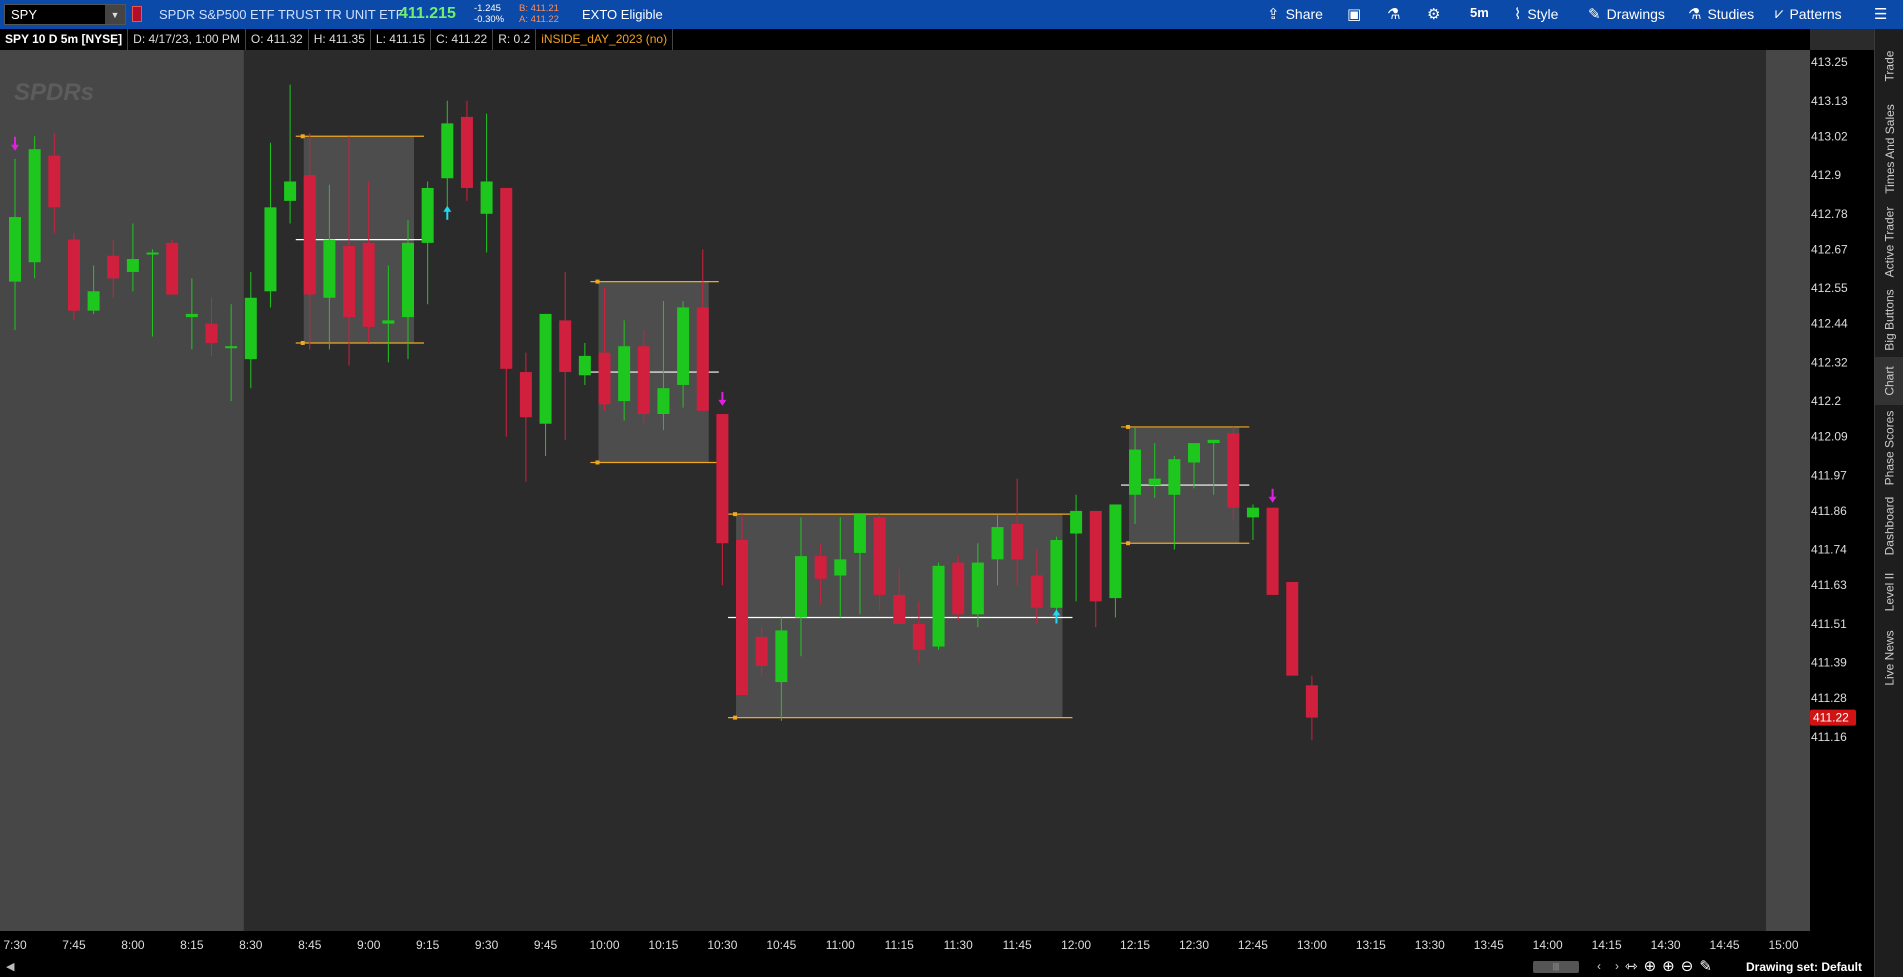  Describe the element at coordinates (840, 945) in the screenshot. I see `time-tick-label: 11:00` at that location.